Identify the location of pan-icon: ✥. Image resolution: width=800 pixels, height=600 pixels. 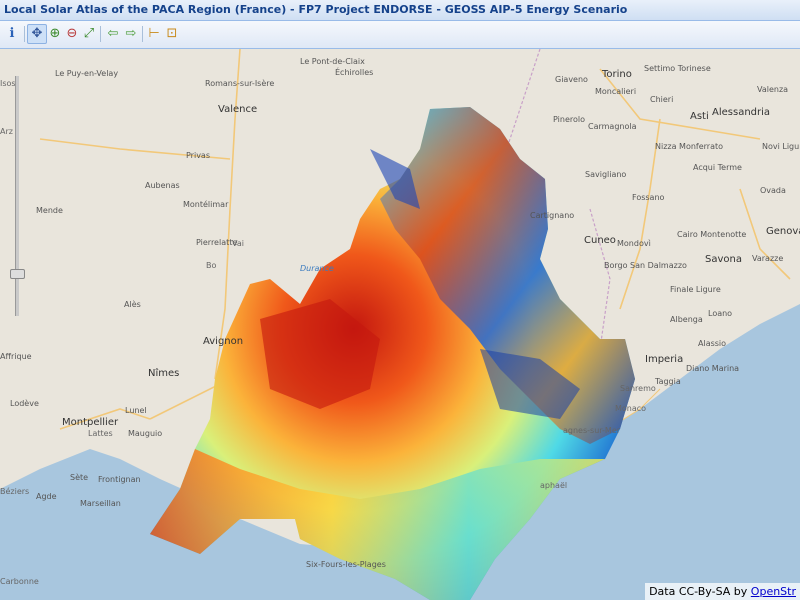
(37, 34).